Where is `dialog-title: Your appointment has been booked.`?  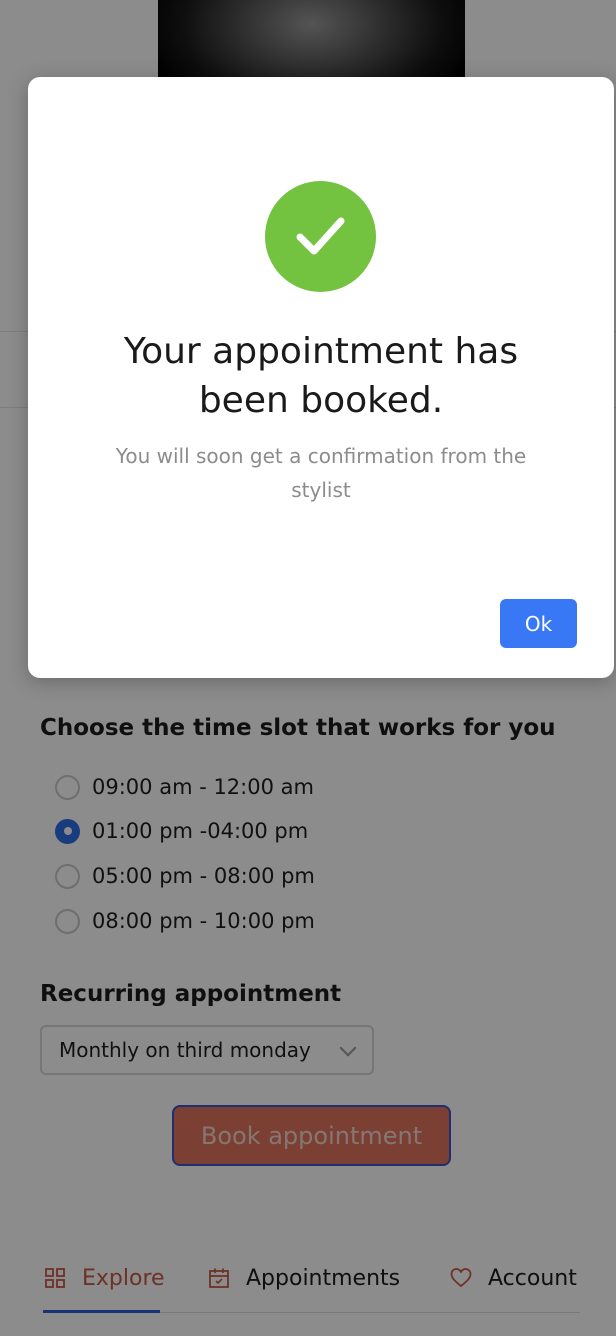
dialog-title: Your appointment has been booked. is located at coordinates (321, 376).